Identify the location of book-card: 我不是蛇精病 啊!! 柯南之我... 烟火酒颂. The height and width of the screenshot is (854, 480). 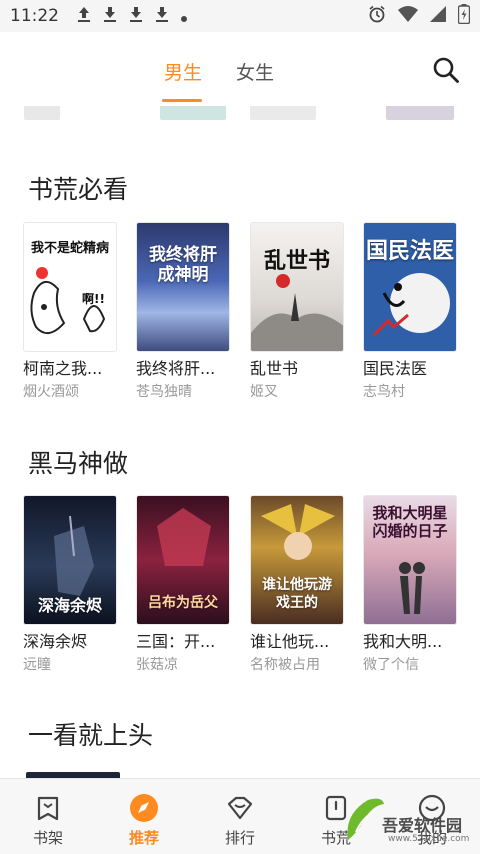
(70, 311).